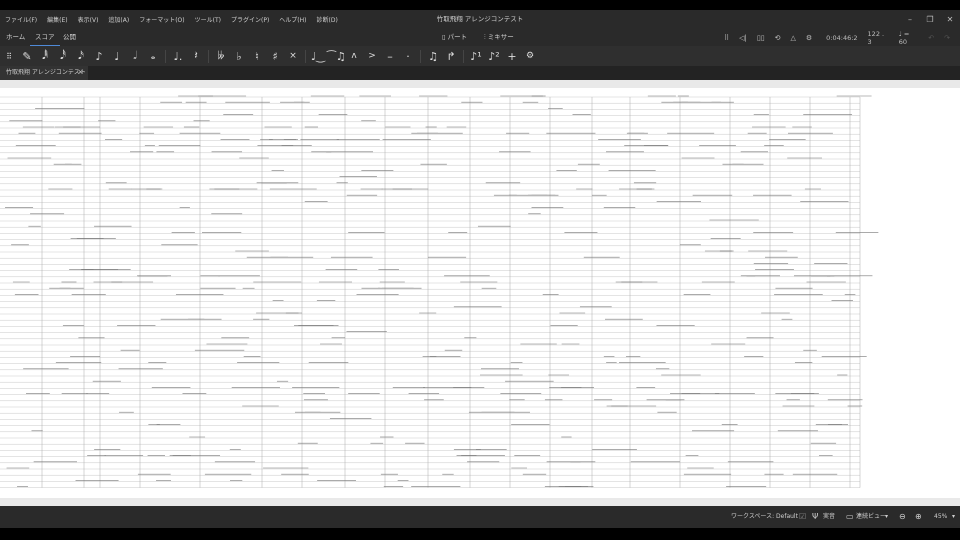  Describe the element at coordinates (485, 37) in the screenshot. I see `mixer-icon: ⫶` at that location.